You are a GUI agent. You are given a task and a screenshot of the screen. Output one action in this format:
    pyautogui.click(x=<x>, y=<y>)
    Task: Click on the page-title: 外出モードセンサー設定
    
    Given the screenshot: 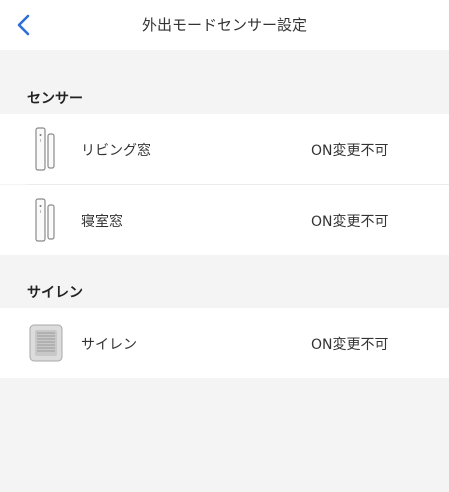 What is the action you would take?
    pyautogui.click(x=224, y=25)
    